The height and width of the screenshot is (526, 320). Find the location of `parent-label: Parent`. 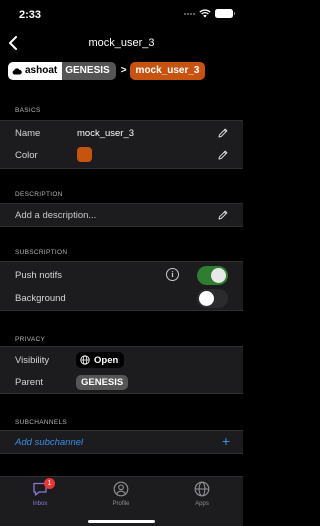

parent-label: Parent is located at coordinates (29, 382).